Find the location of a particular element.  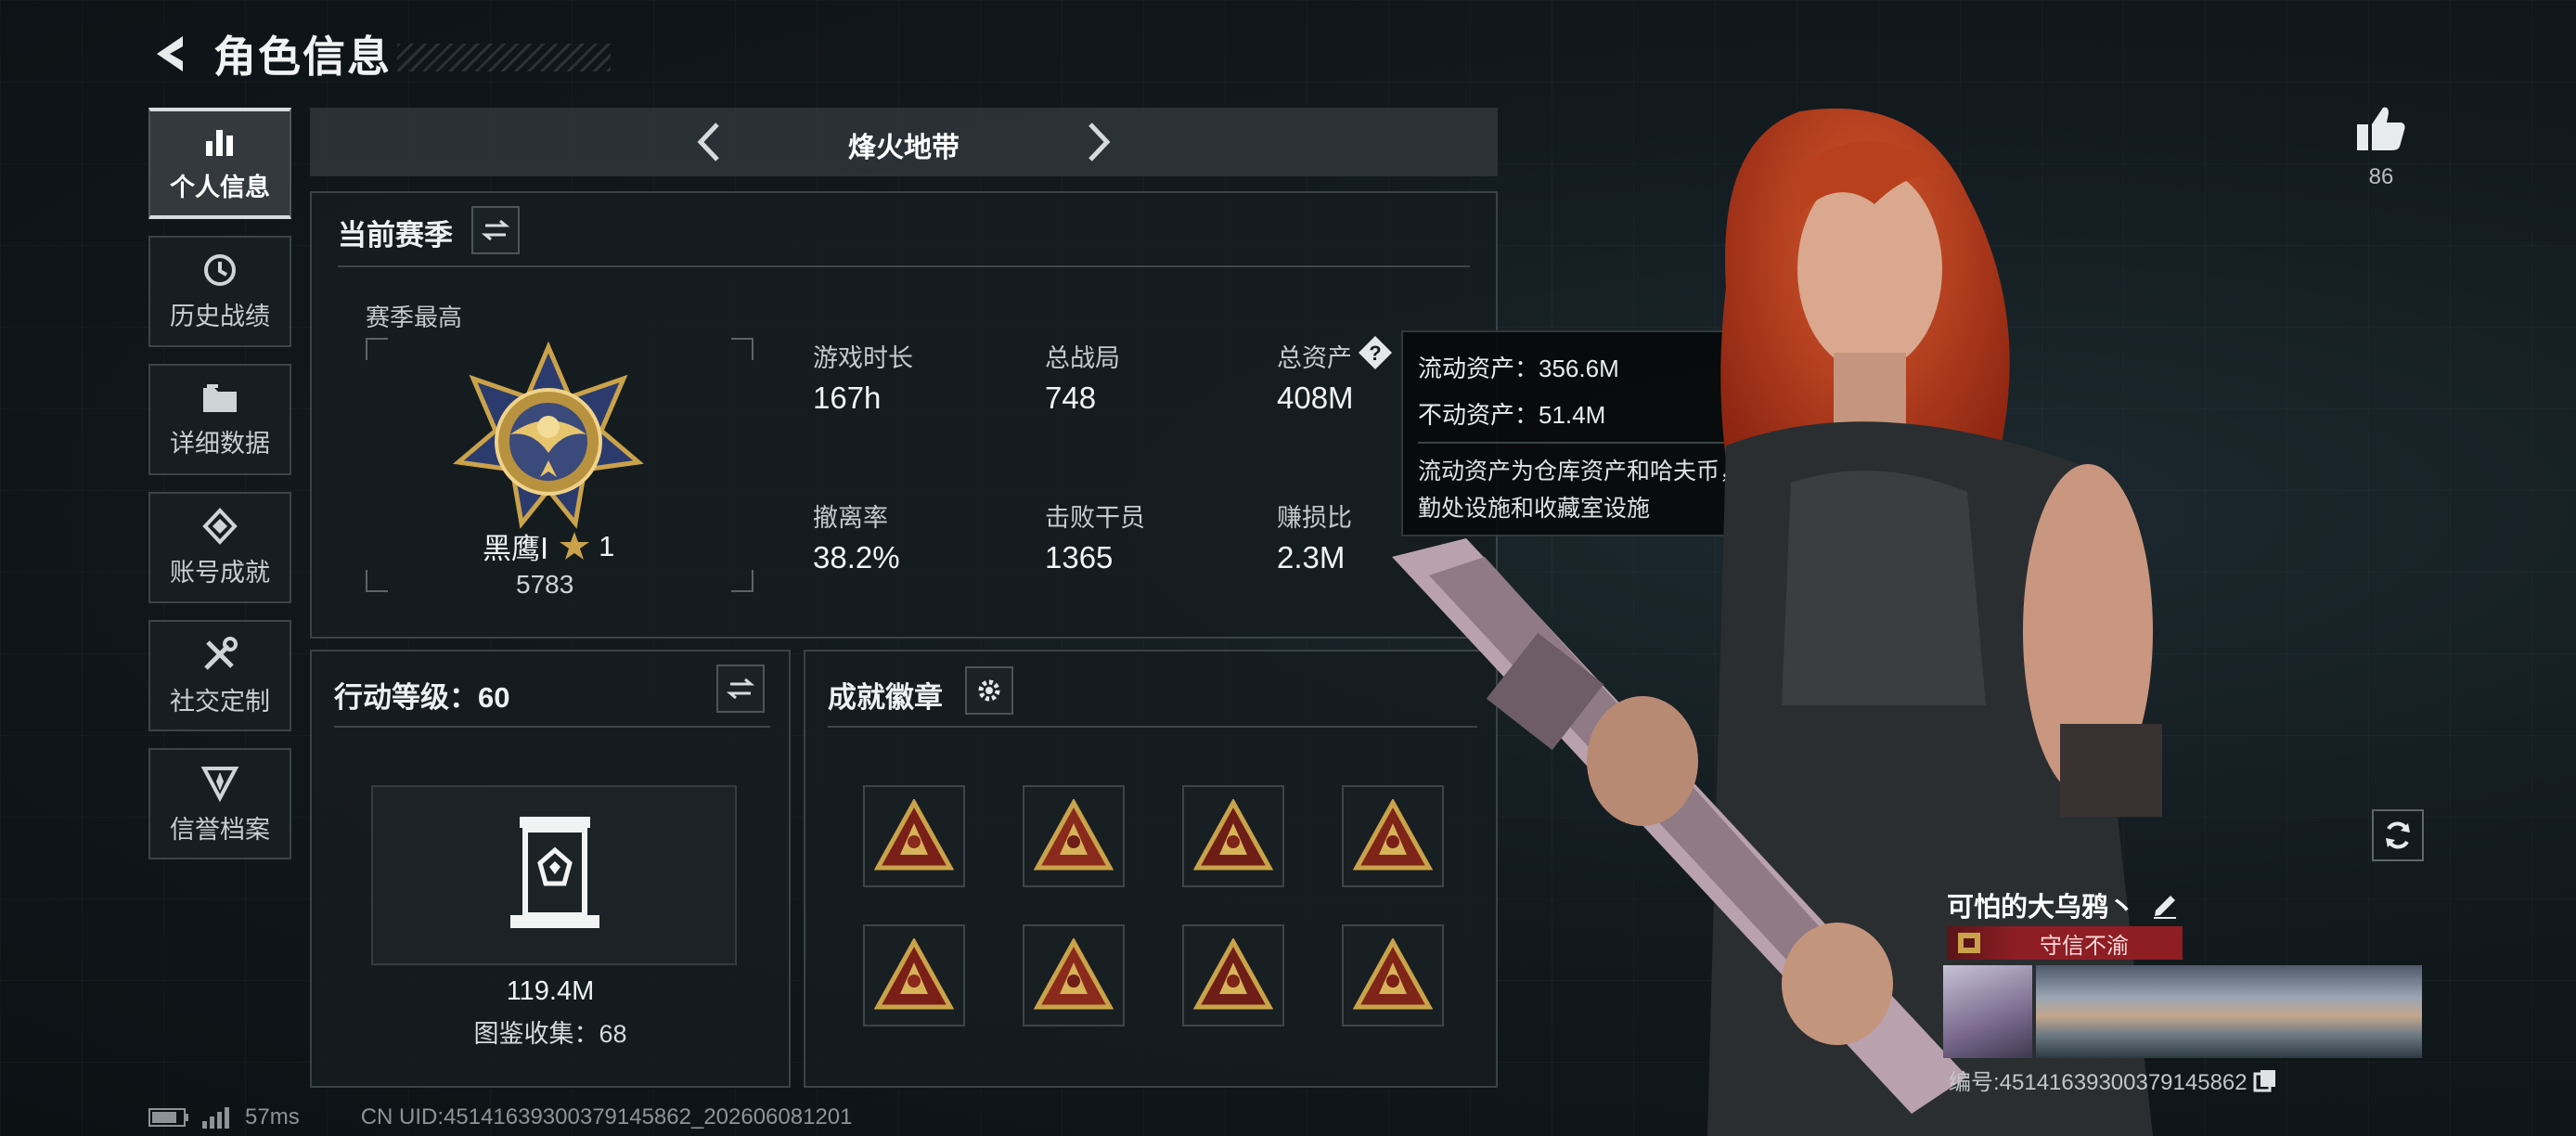

edit-icon is located at coordinates (2165, 905).